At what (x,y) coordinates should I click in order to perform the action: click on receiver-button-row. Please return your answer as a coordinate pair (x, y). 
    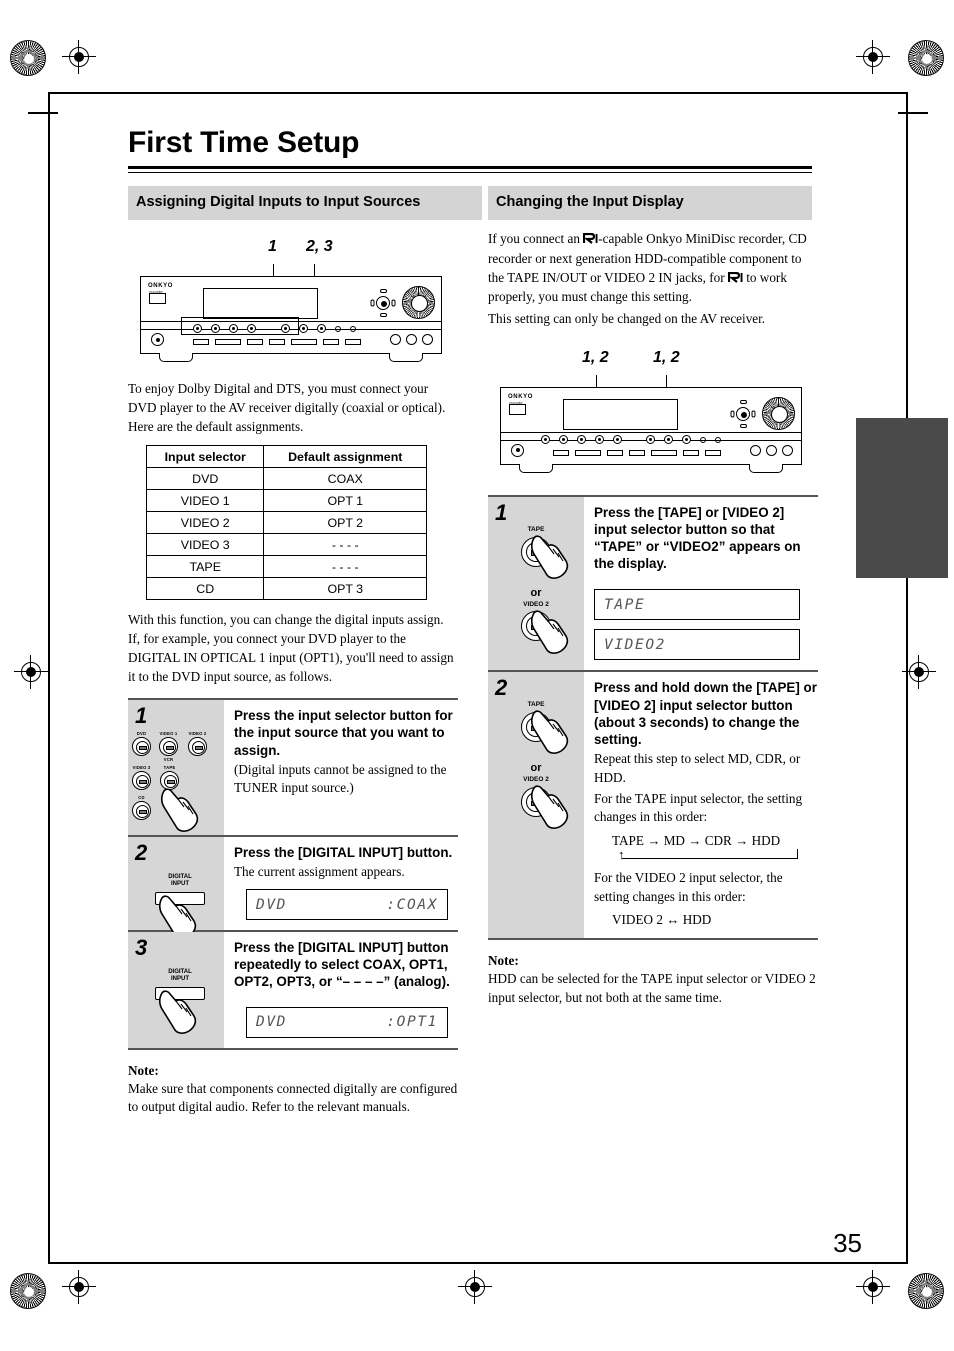
    Looking at the image, I should click on (637, 452).